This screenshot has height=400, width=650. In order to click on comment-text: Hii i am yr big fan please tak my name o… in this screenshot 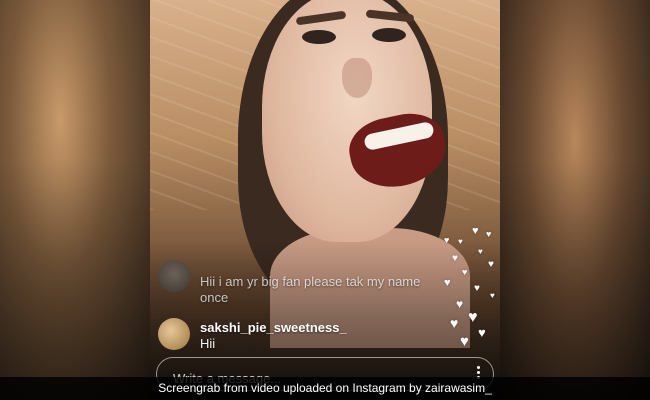, I will do `click(310, 289)`.